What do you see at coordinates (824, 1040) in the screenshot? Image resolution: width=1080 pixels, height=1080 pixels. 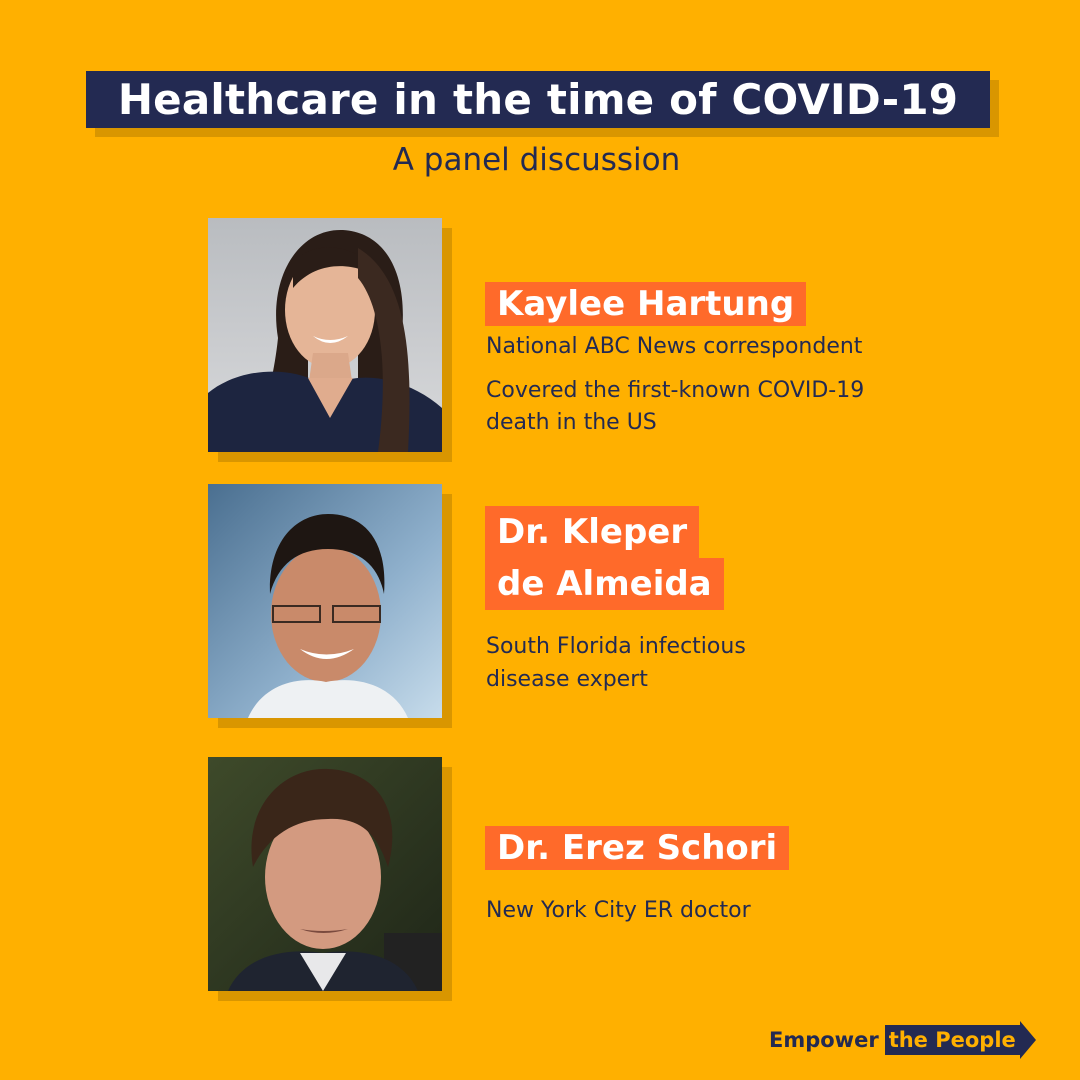 I see `logo-word-empower: Empower` at bounding box center [824, 1040].